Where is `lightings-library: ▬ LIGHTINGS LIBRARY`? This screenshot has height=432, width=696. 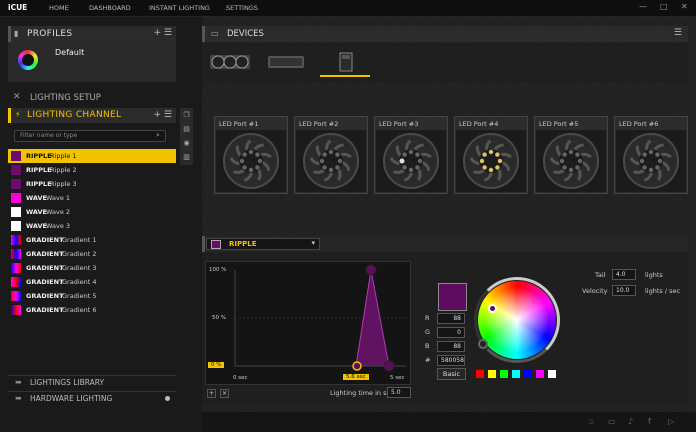 lightings-library: ▬ LIGHTINGS LIBRARY is located at coordinates (92, 382).